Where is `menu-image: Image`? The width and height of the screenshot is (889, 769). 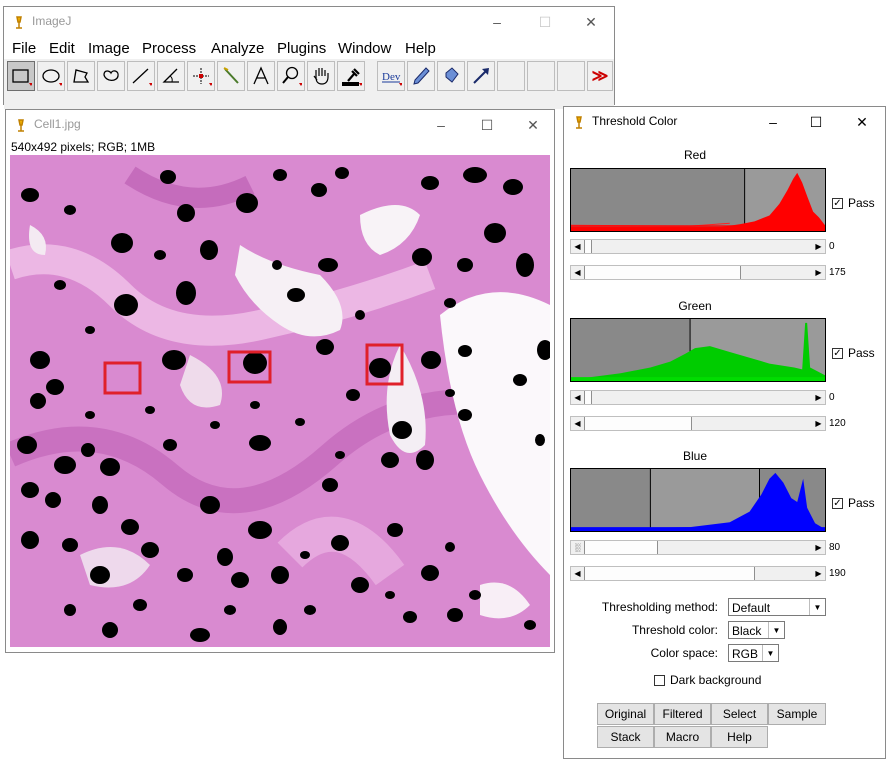
menu-image: Image is located at coordinates (109, 48).